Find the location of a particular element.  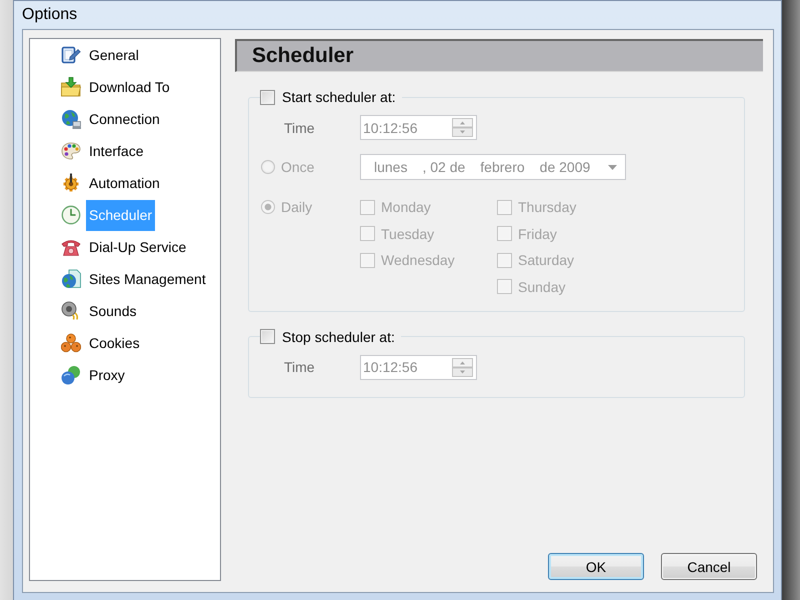

checkbox-label: Monday is located at coordinates (406, 207).